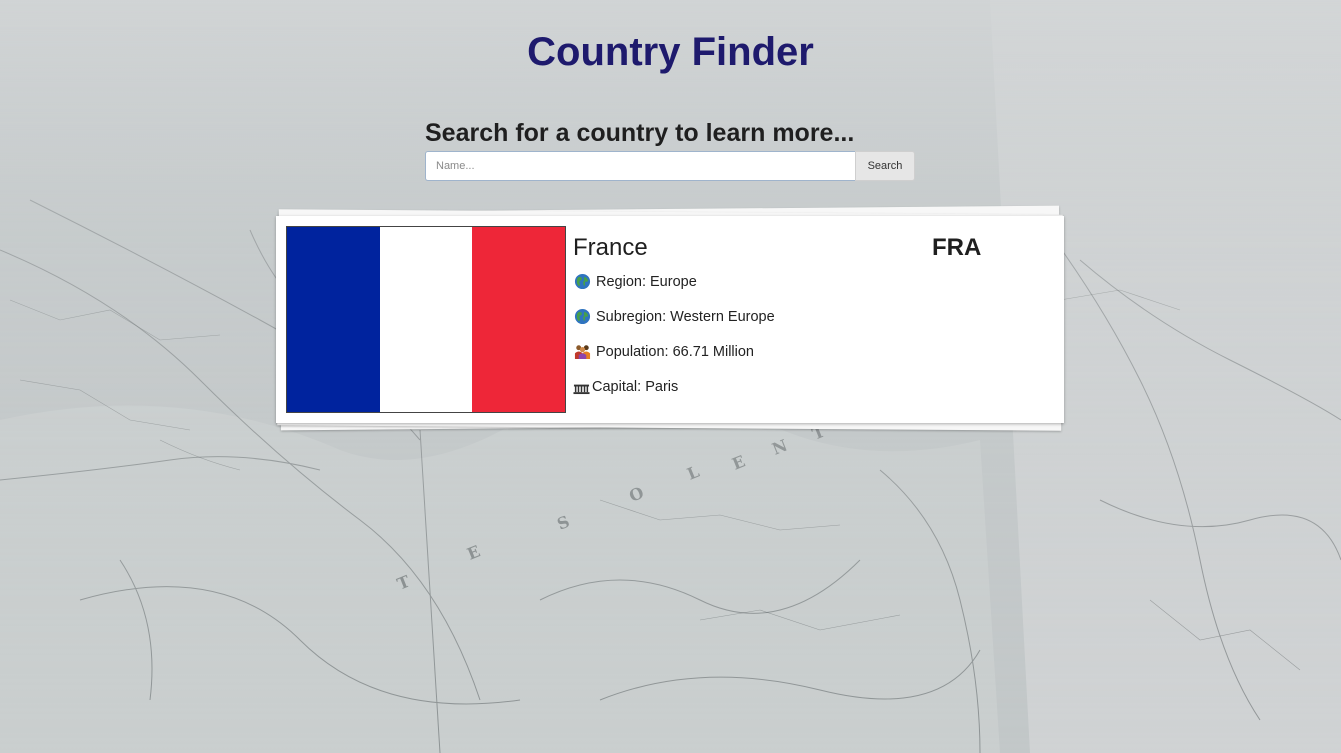 This screenshot has width=1341, height=753. I want to click on capital-label: Capital:, so click(617, 386).